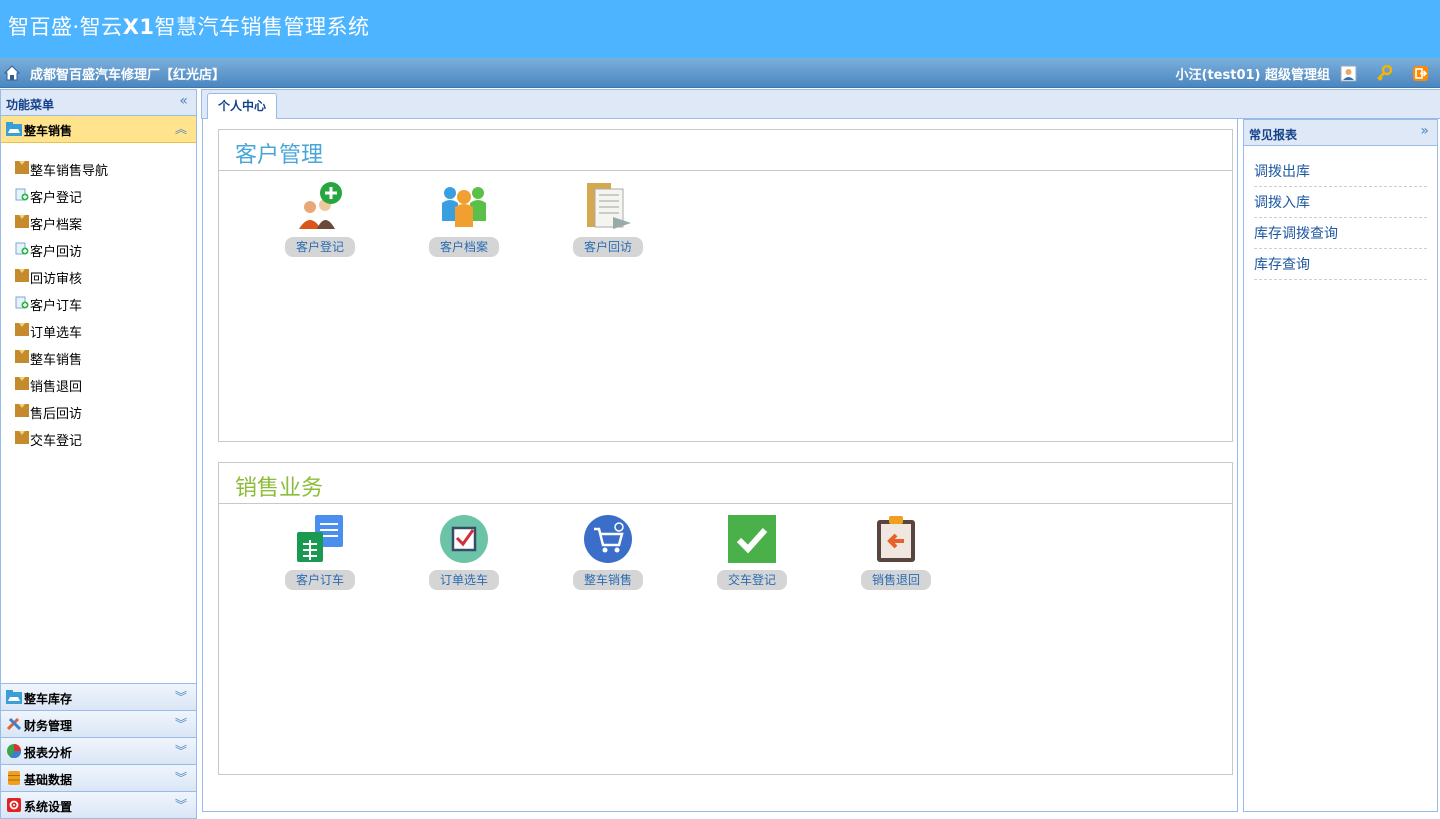 This screenshot has width=1440, height=819. Describe the element at coordinates (242, 106) in the screenshot. I see `tab-personal-center: 个人中心` at that location.